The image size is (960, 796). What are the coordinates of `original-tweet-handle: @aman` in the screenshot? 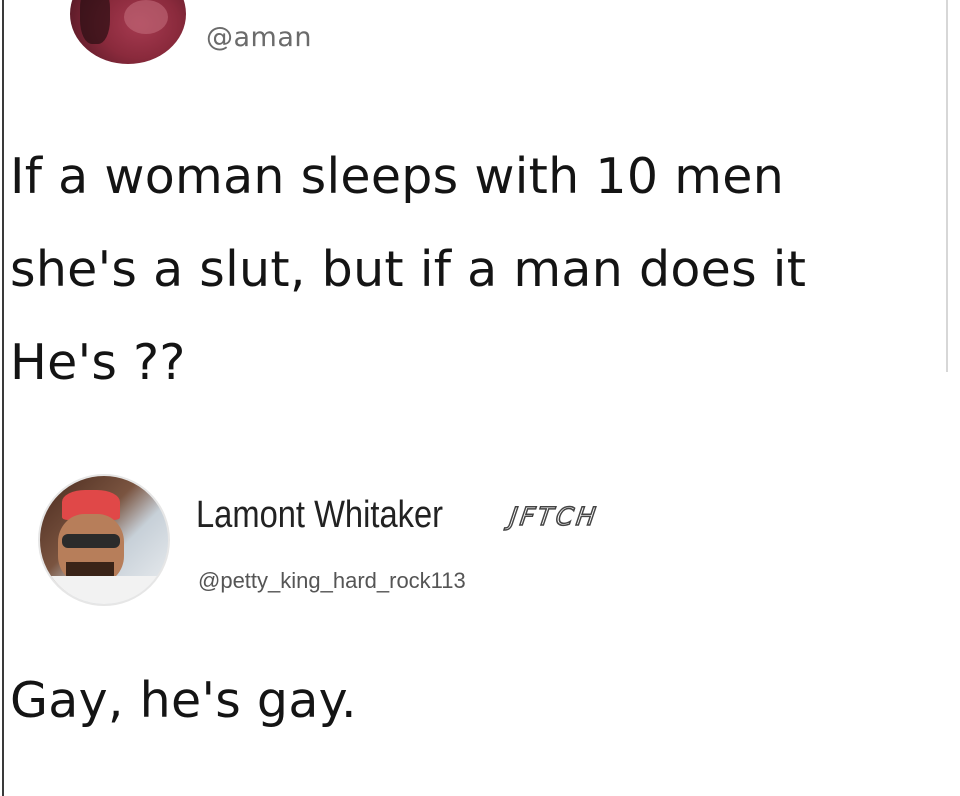 It's located at (259, 37).